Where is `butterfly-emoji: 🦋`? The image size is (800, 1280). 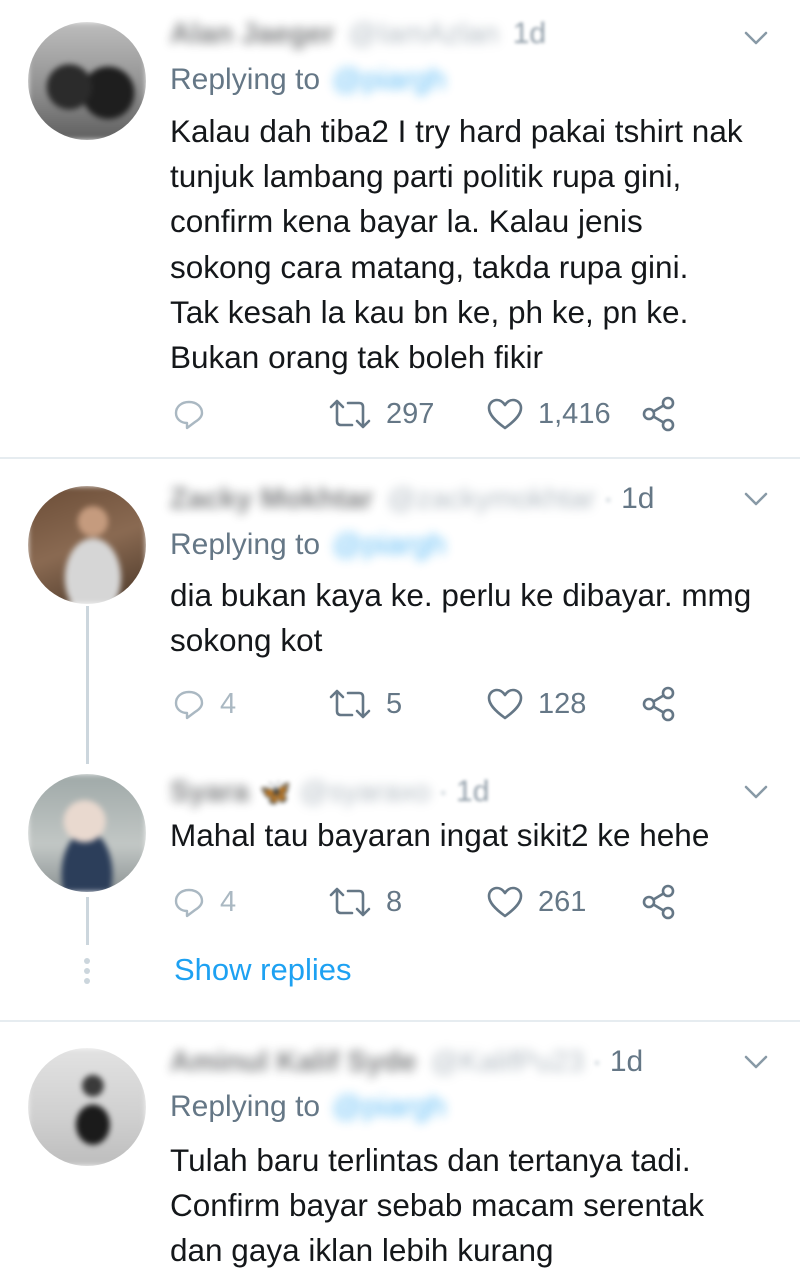 butterfly-emoji: 🦋 is located at coordinates (275, 791).